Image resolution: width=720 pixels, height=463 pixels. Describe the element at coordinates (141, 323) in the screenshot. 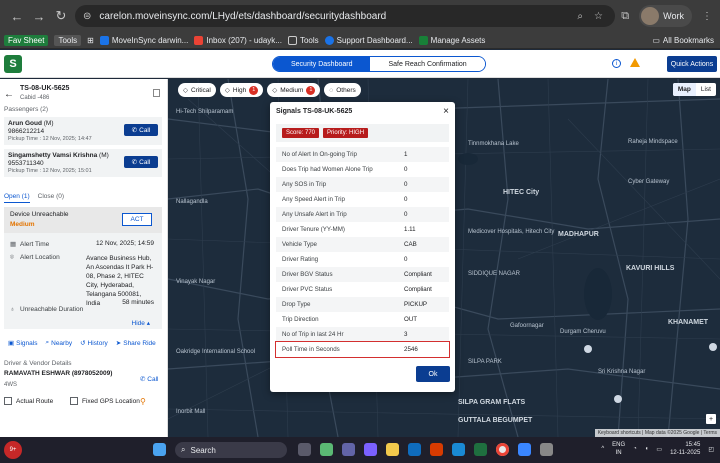

I see `hide-link: Hide ▴` at that location.